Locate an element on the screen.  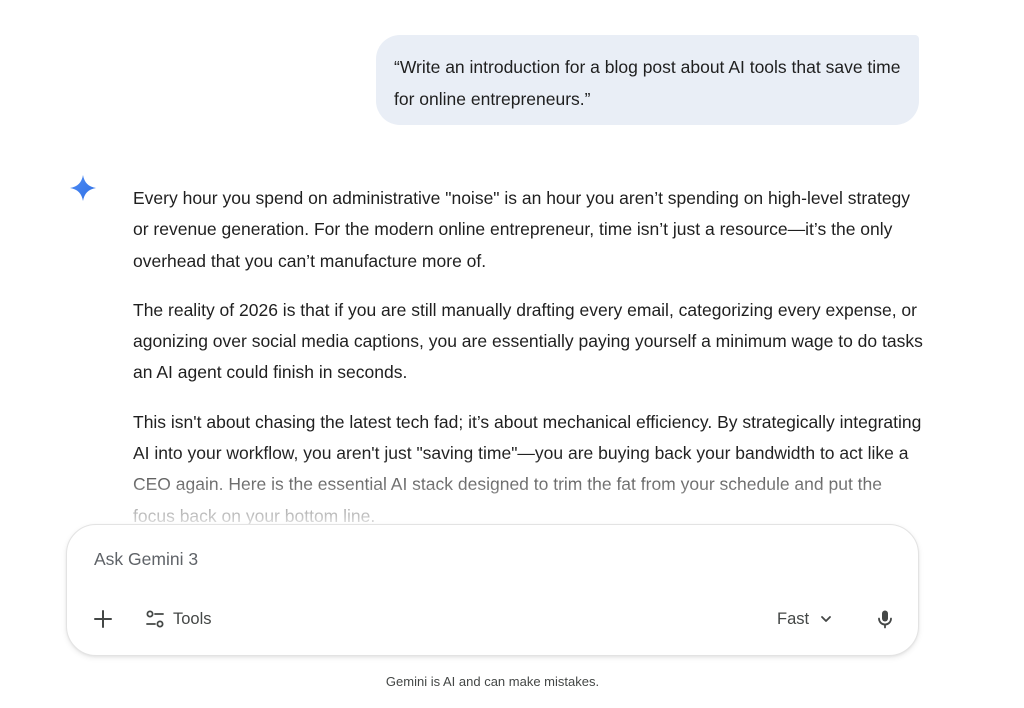
plus-icon is located at coordinates (103, 619).